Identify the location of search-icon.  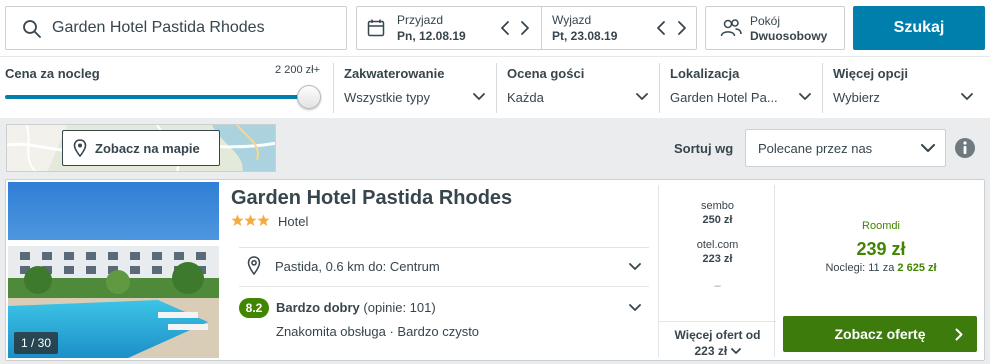
(32, 29).